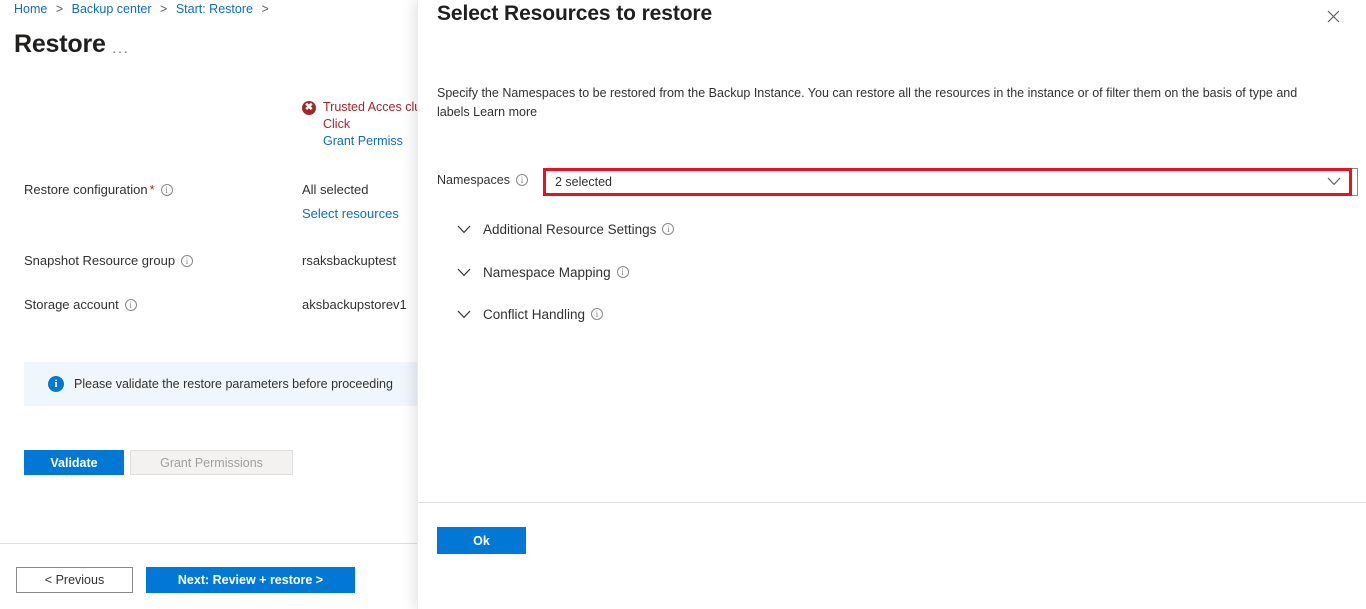 Image resolution: width=1366 pixels, height=609 pixels. I want to click on select-resources-link: Select resources, so click(350, 213).